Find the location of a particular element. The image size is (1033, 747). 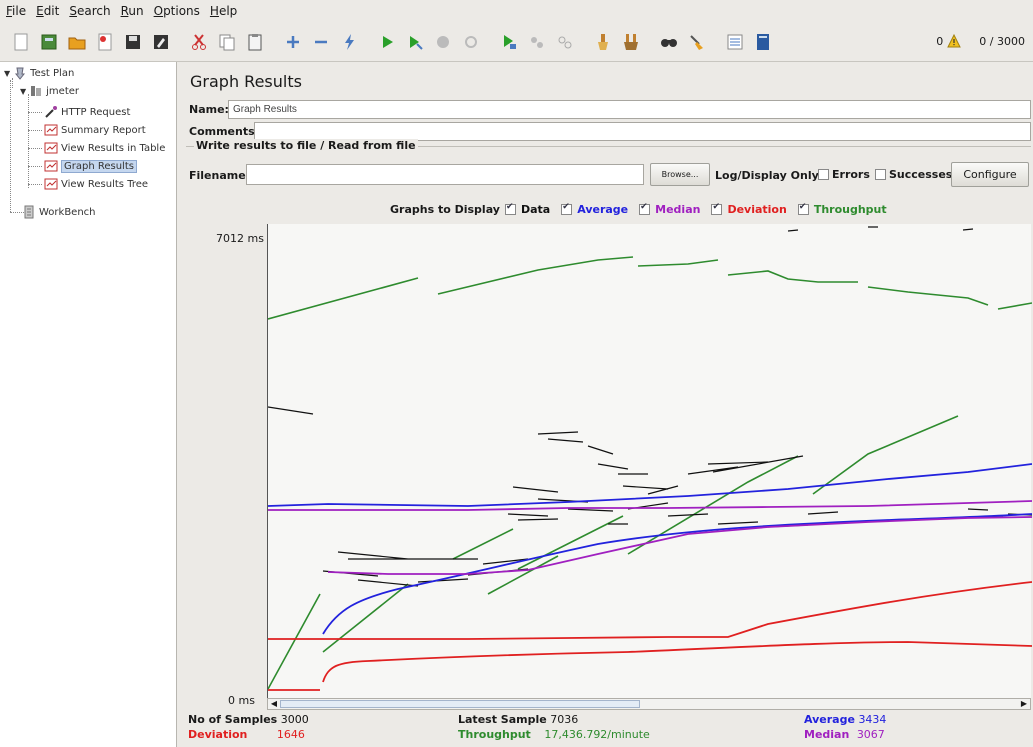

workbench-icon is located at coordinates (29, 212).